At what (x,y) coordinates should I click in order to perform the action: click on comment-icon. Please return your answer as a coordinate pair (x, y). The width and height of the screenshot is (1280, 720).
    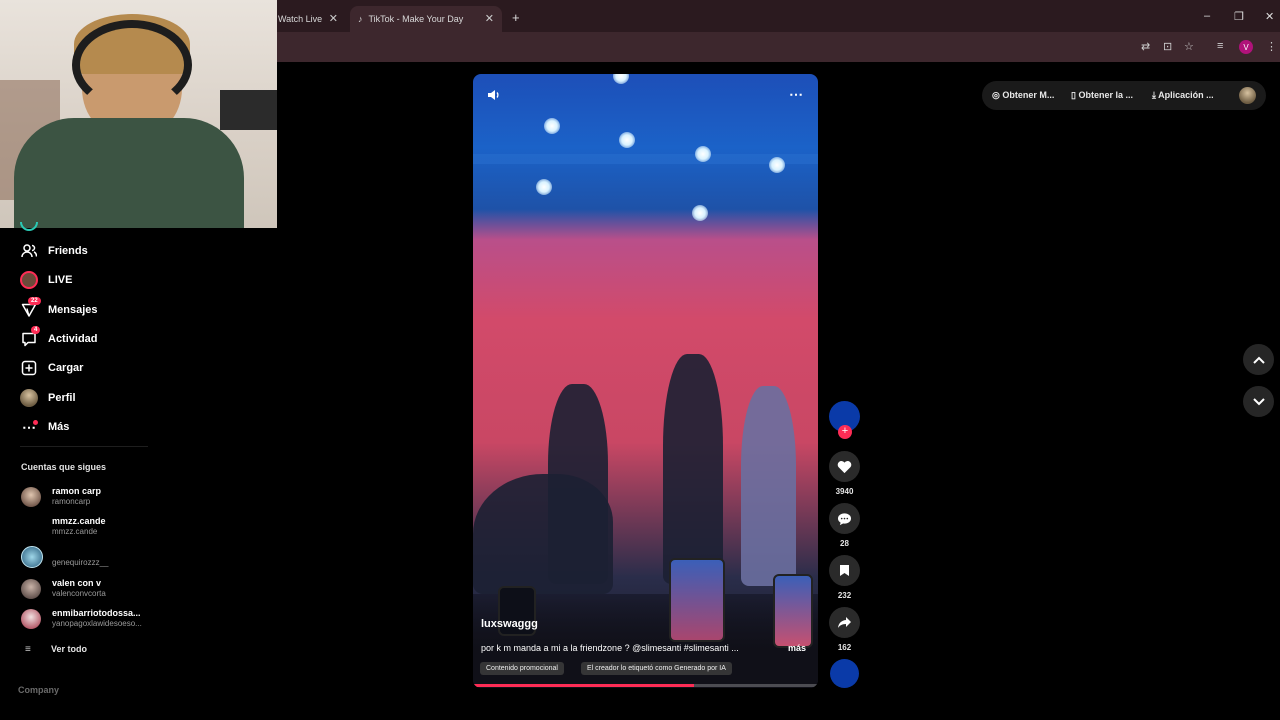
    Looking at the image, I should click on (844, 518).